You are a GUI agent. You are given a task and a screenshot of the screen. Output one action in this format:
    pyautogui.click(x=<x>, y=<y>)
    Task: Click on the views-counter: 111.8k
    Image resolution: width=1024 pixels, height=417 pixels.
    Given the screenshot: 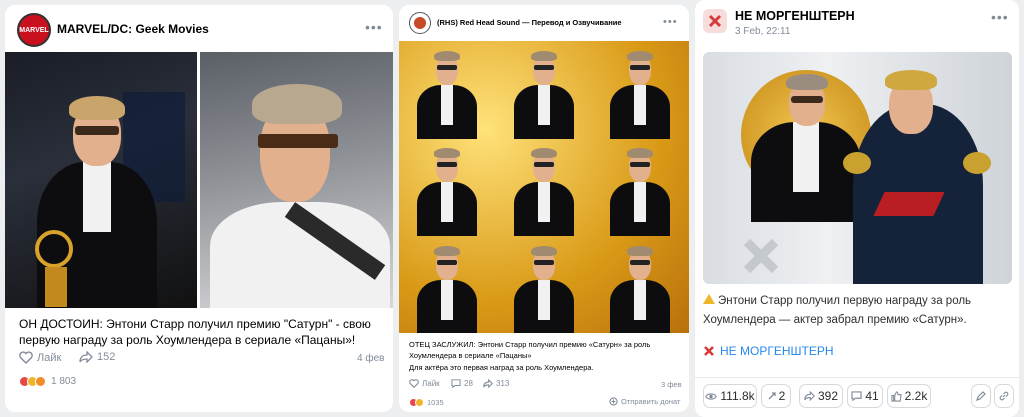 What is the action you would take?
    pyautogui.click(x=730, y=396)
    